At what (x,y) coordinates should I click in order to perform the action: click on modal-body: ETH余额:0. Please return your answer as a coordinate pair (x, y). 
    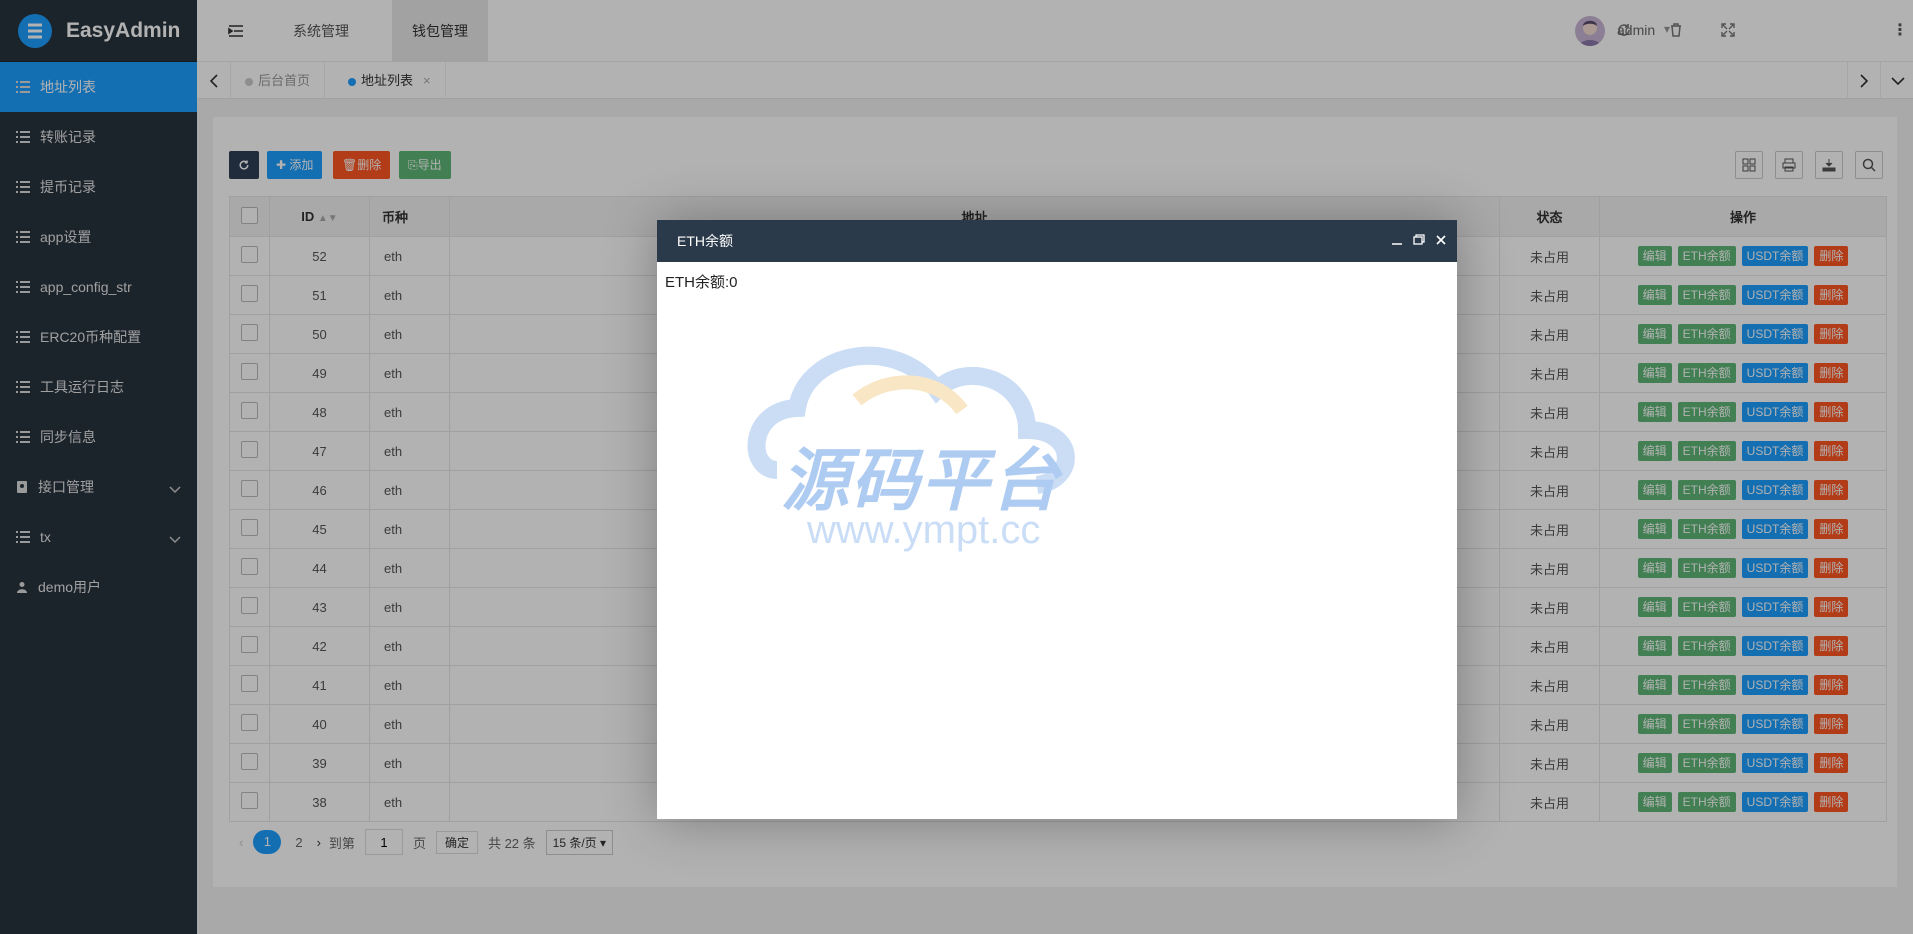
    Looking at the image, I should click on (701, 282).